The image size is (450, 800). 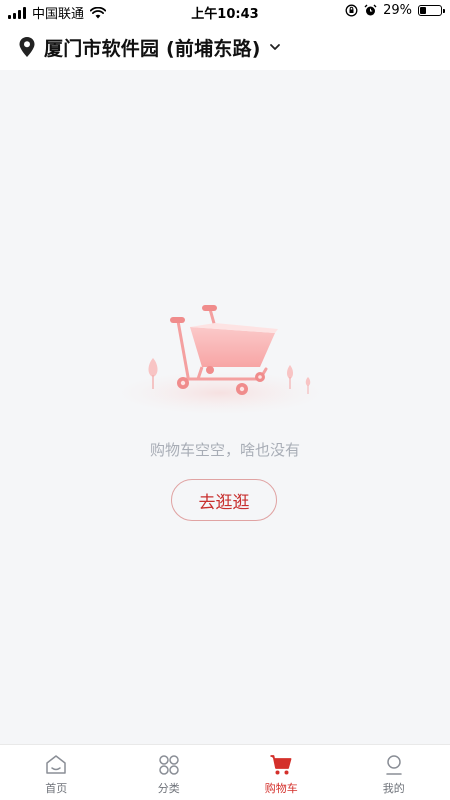 What do you see at coordinates (168, 788) in the screenshot?
I see `tab-category-label: 分类` at bounding box center [168, 788].